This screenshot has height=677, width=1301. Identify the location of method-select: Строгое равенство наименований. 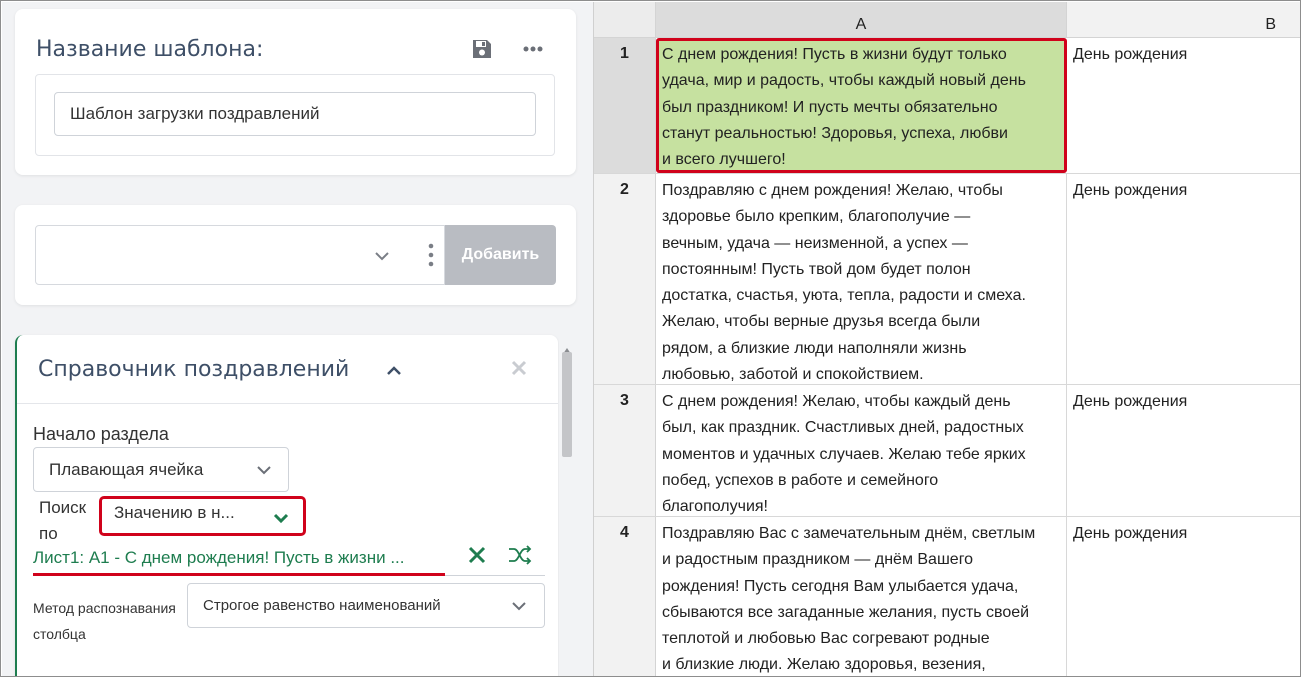
(366, 605).